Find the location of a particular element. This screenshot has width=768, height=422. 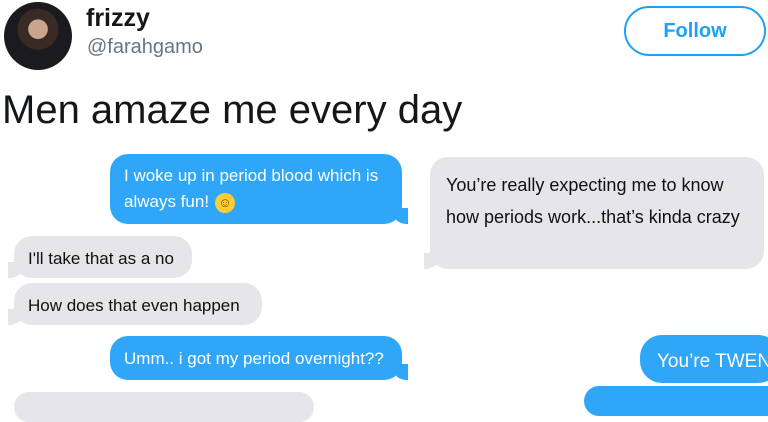

sent-message-bubble: You’re TWEN is located at coordinates (704, 359).